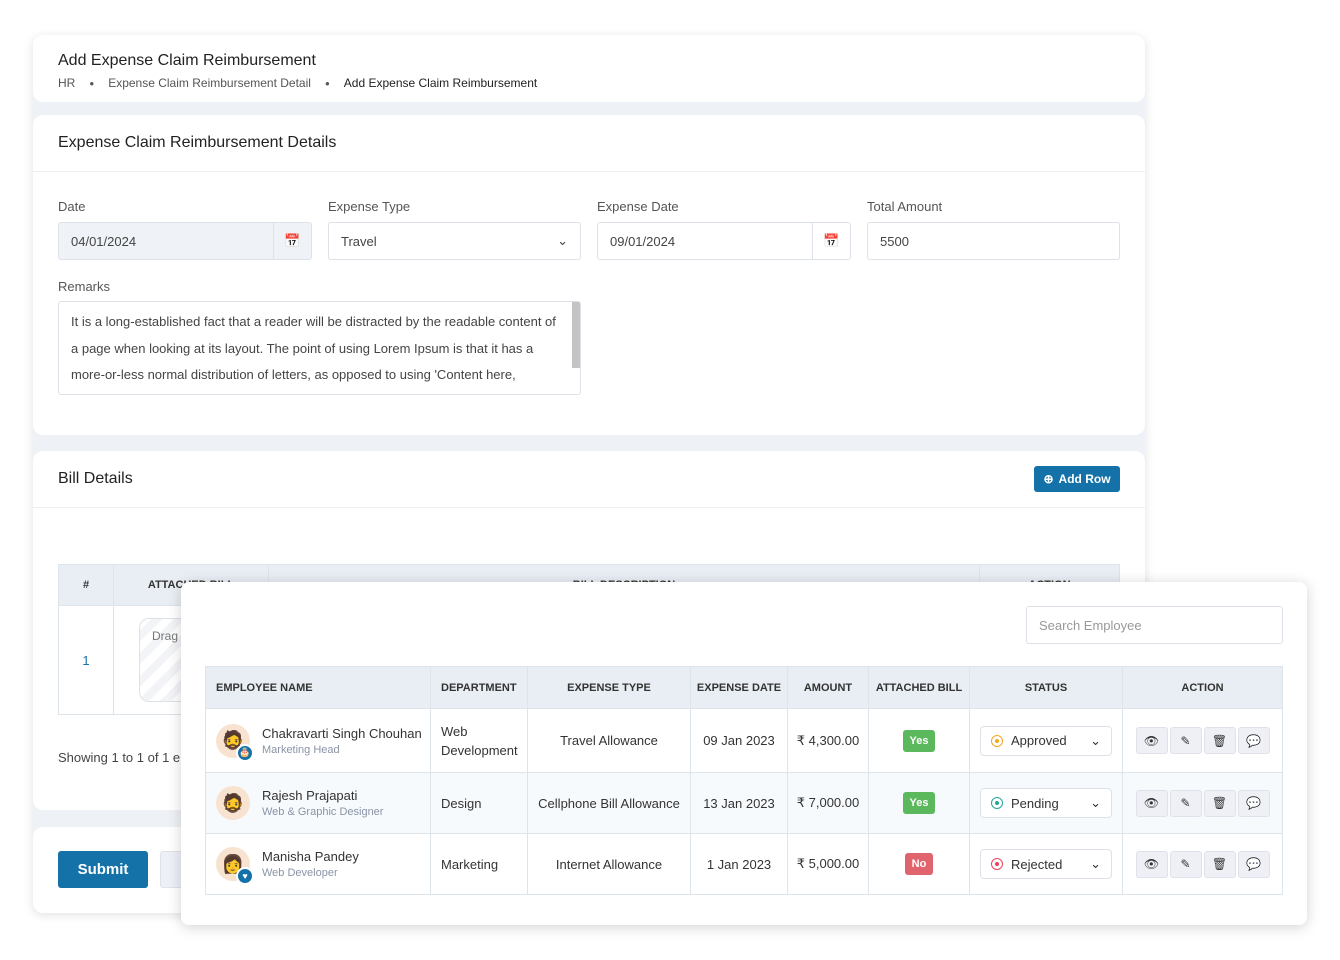 Image resolution: width=1340 pixels, height=960 pixels. I want to click on date-input: 04/01/2024 📅, so click(185, 241).